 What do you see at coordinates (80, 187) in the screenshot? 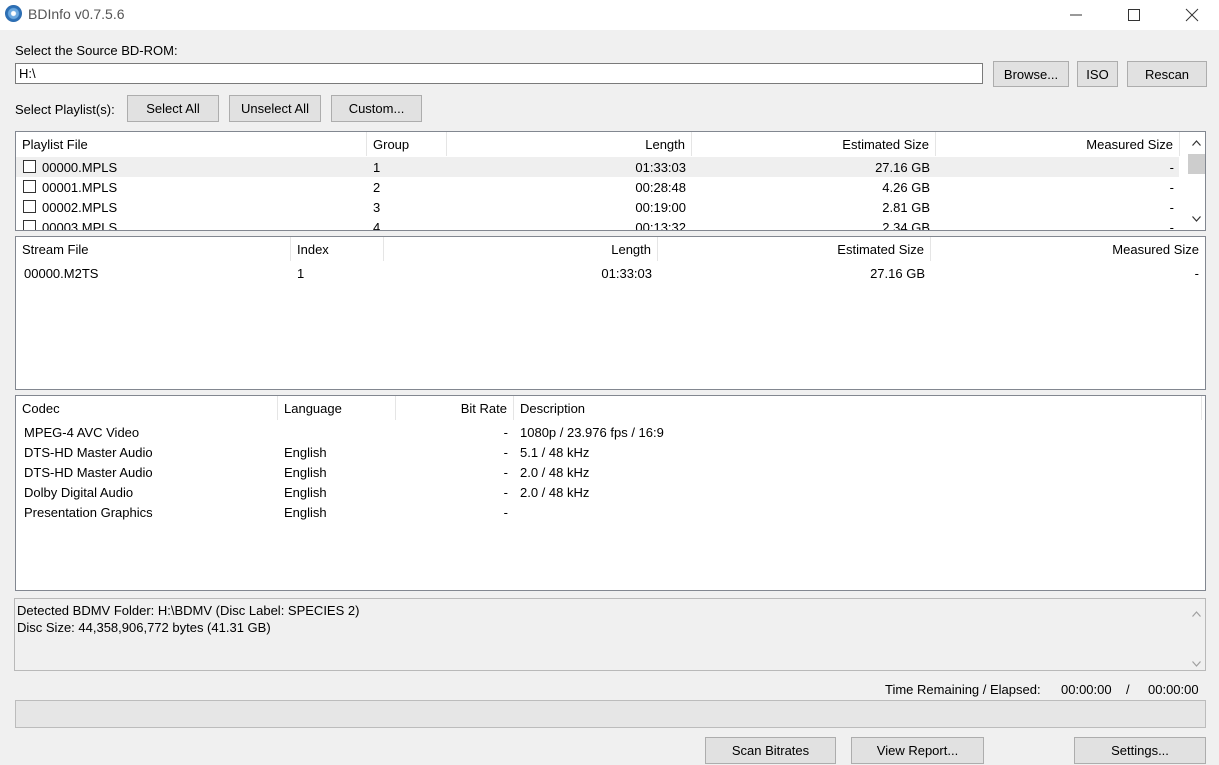
I see `playlist-file: 00001.MPLS` at bounding box center [80, 187].